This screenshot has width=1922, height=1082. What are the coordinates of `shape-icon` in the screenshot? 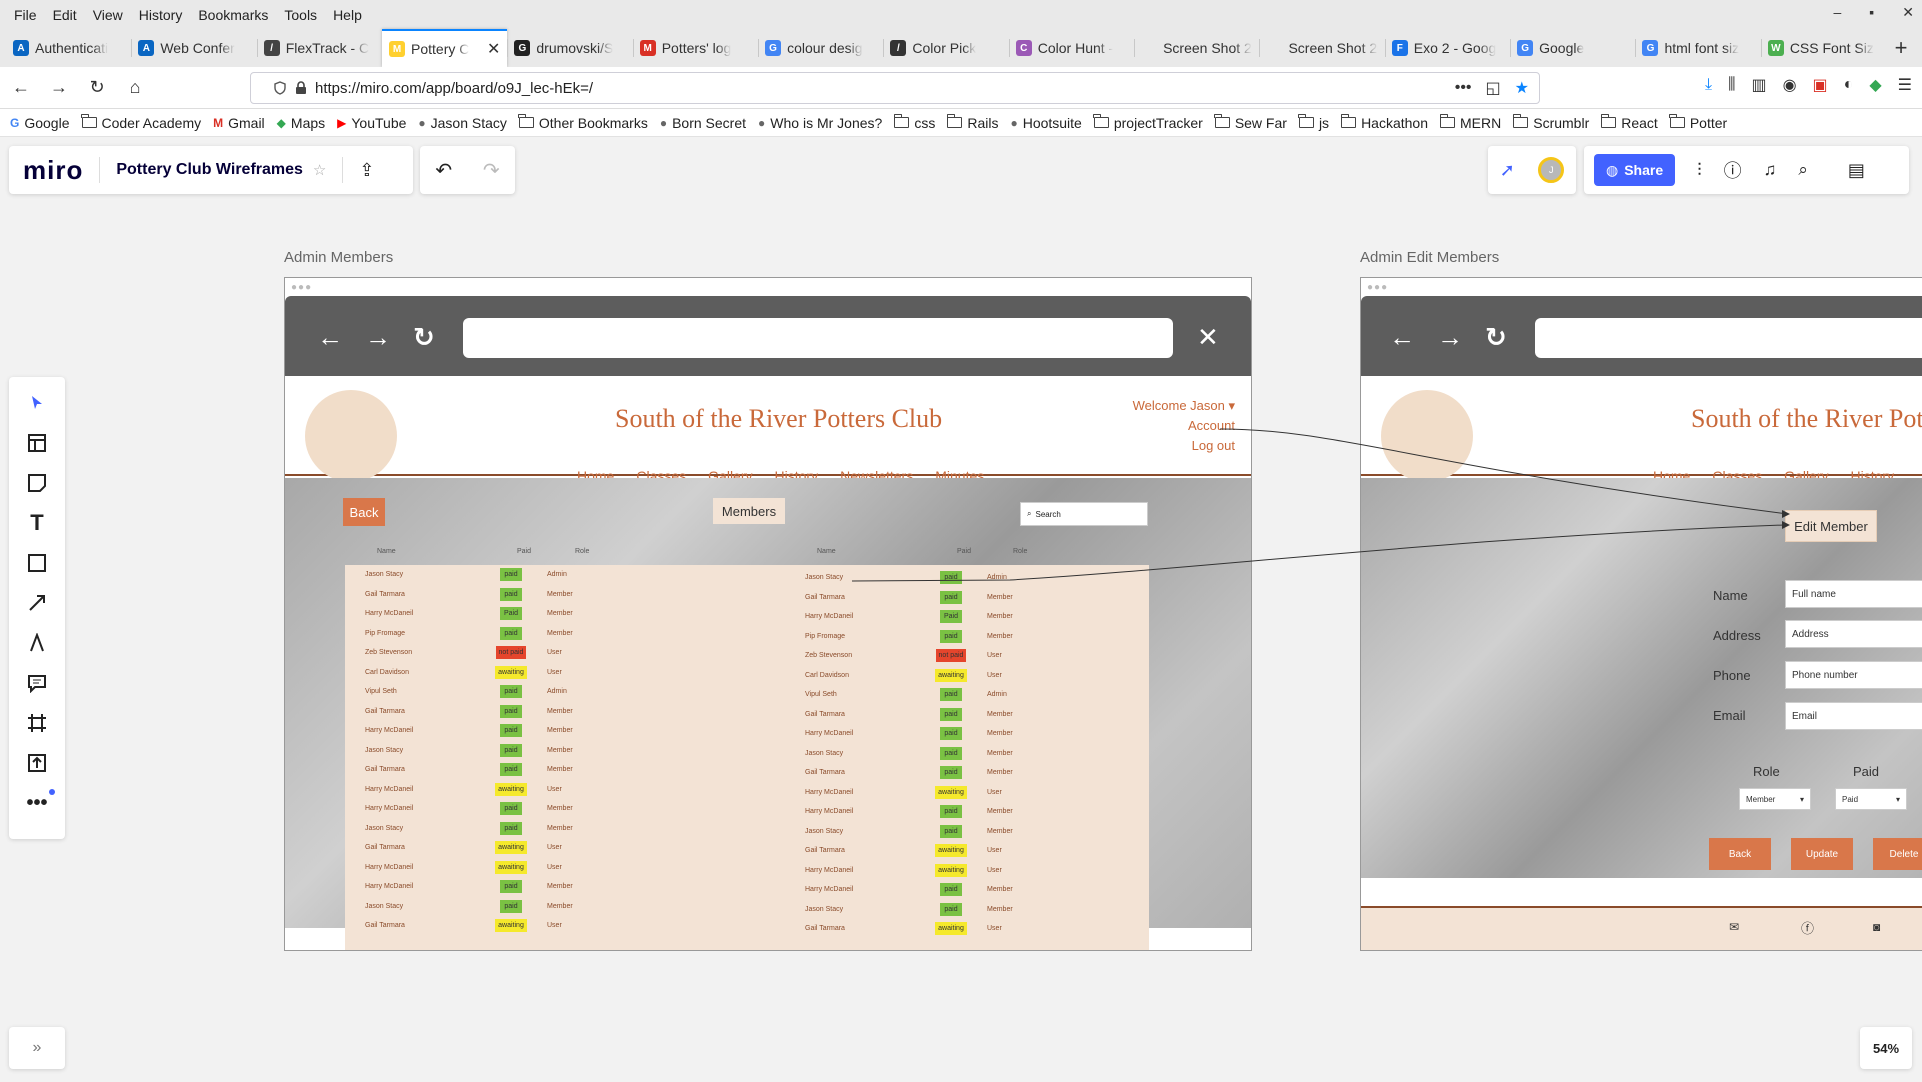 It's located at (37, 563).